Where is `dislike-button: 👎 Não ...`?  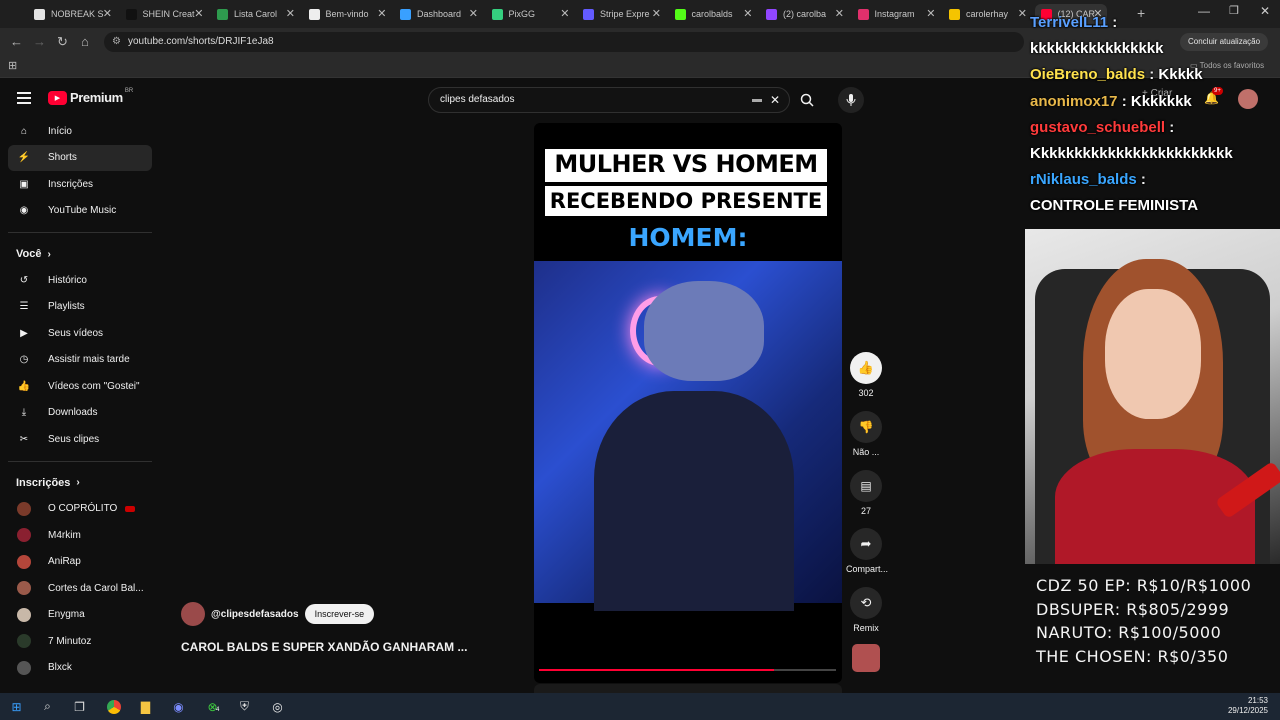 dislike-button: 👎 Não ... is located at coordinates (866, 434).